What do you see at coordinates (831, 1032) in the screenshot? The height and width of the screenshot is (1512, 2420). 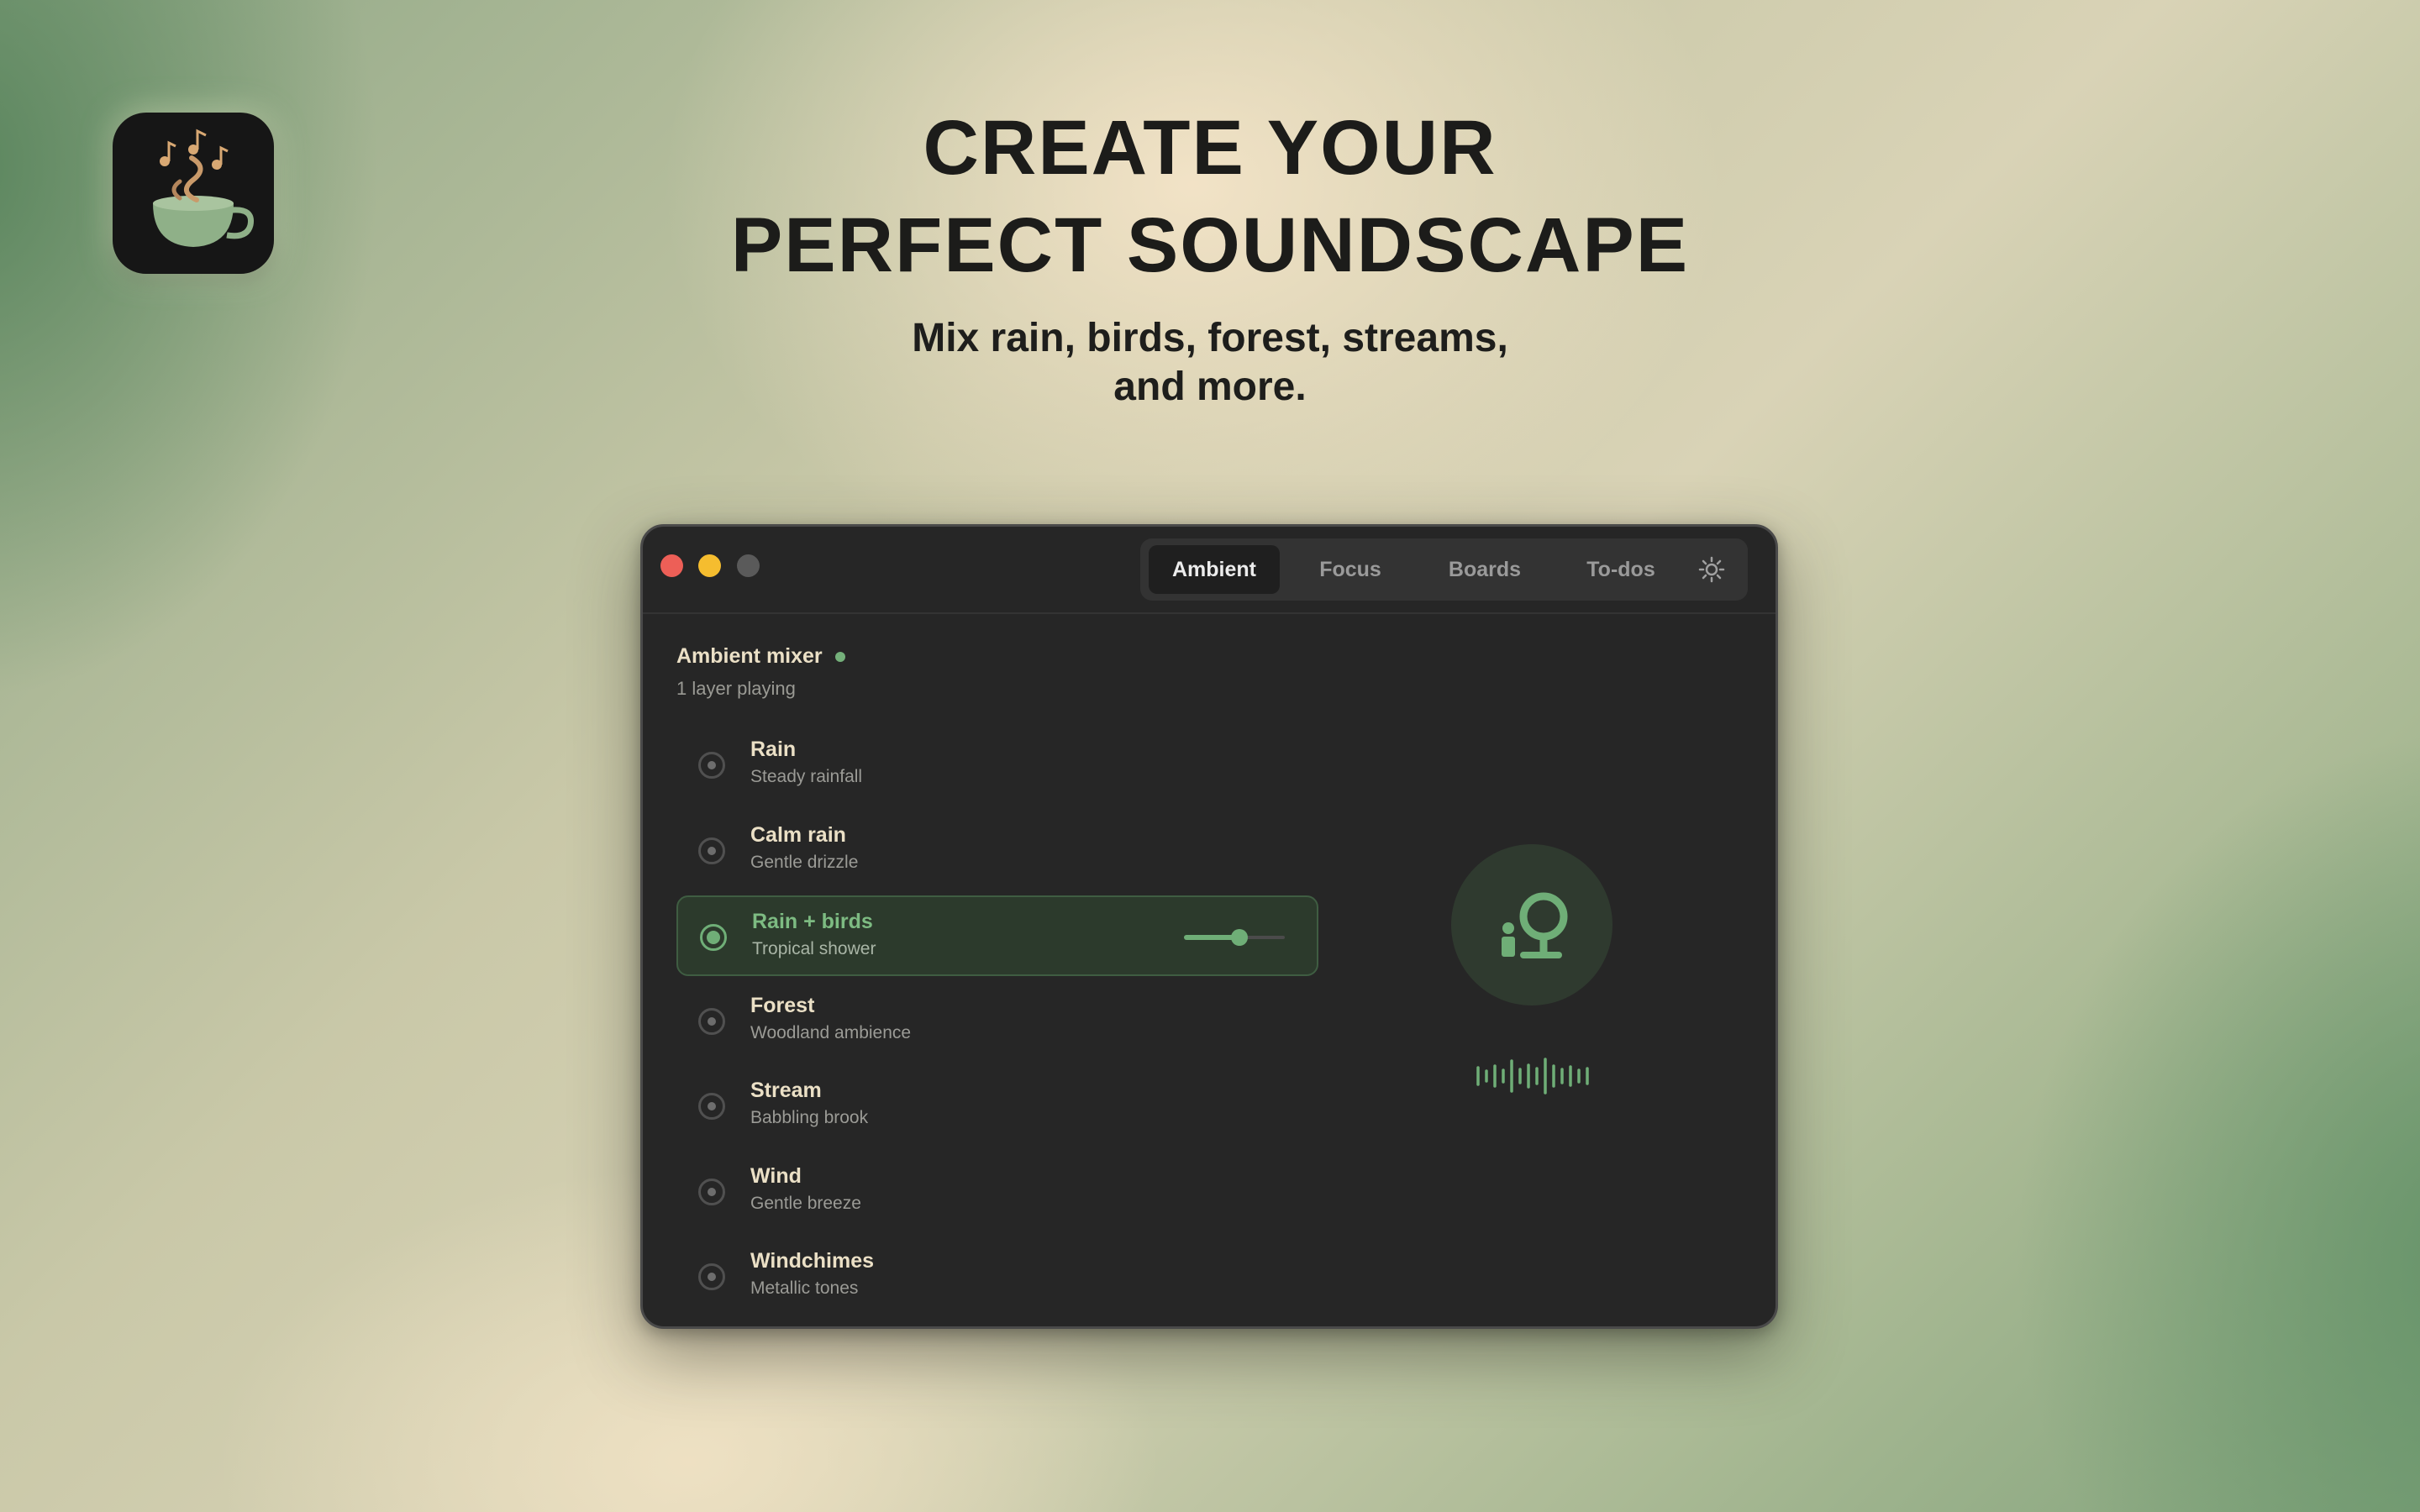 I see `layer-description: Woodland ambience` at bounding box center [831, 1032].